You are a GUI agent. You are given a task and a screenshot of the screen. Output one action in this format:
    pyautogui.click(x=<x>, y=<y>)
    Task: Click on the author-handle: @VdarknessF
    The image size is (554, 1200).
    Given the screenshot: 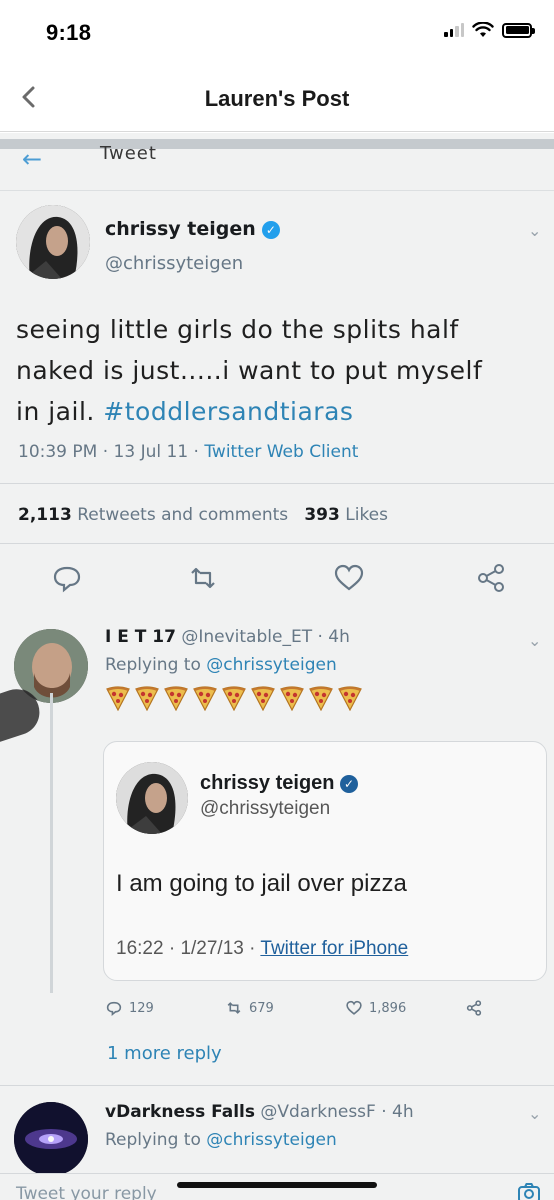 What is the action you would take?
    pyautogui.click(x=317, y=1112)
    